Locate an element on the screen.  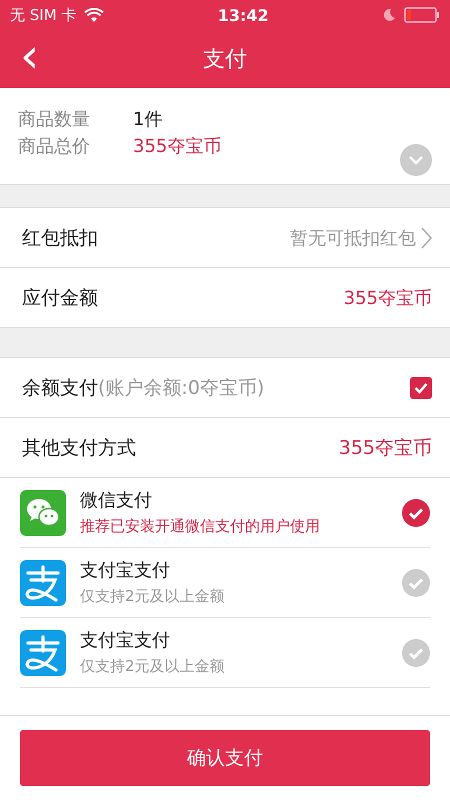
row-value: 暂无可抵扣红包 is located at coordinates (353, 238).